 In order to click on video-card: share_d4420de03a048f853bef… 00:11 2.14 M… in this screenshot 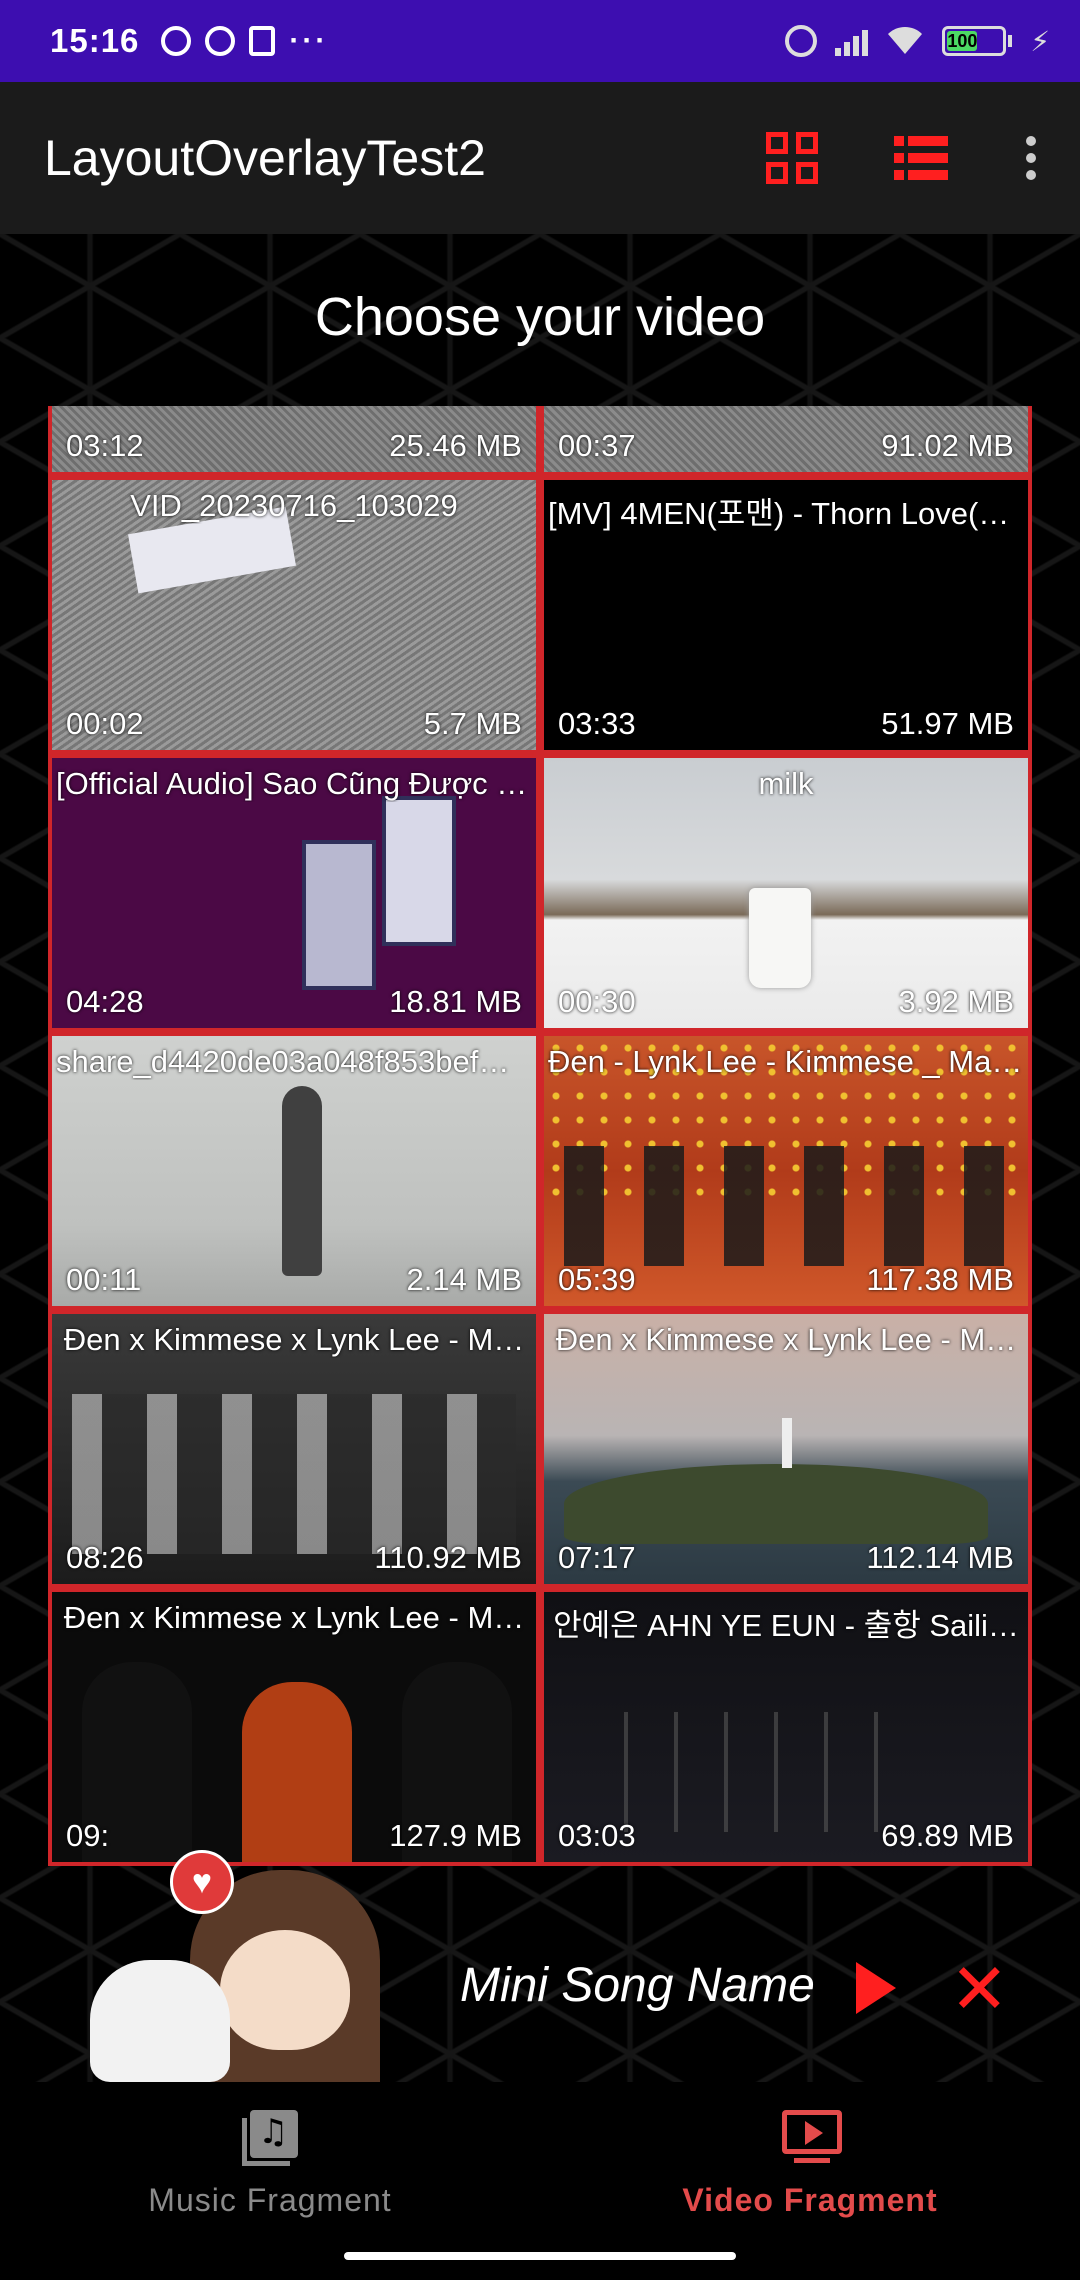, I will do `click(294, 1171)`.